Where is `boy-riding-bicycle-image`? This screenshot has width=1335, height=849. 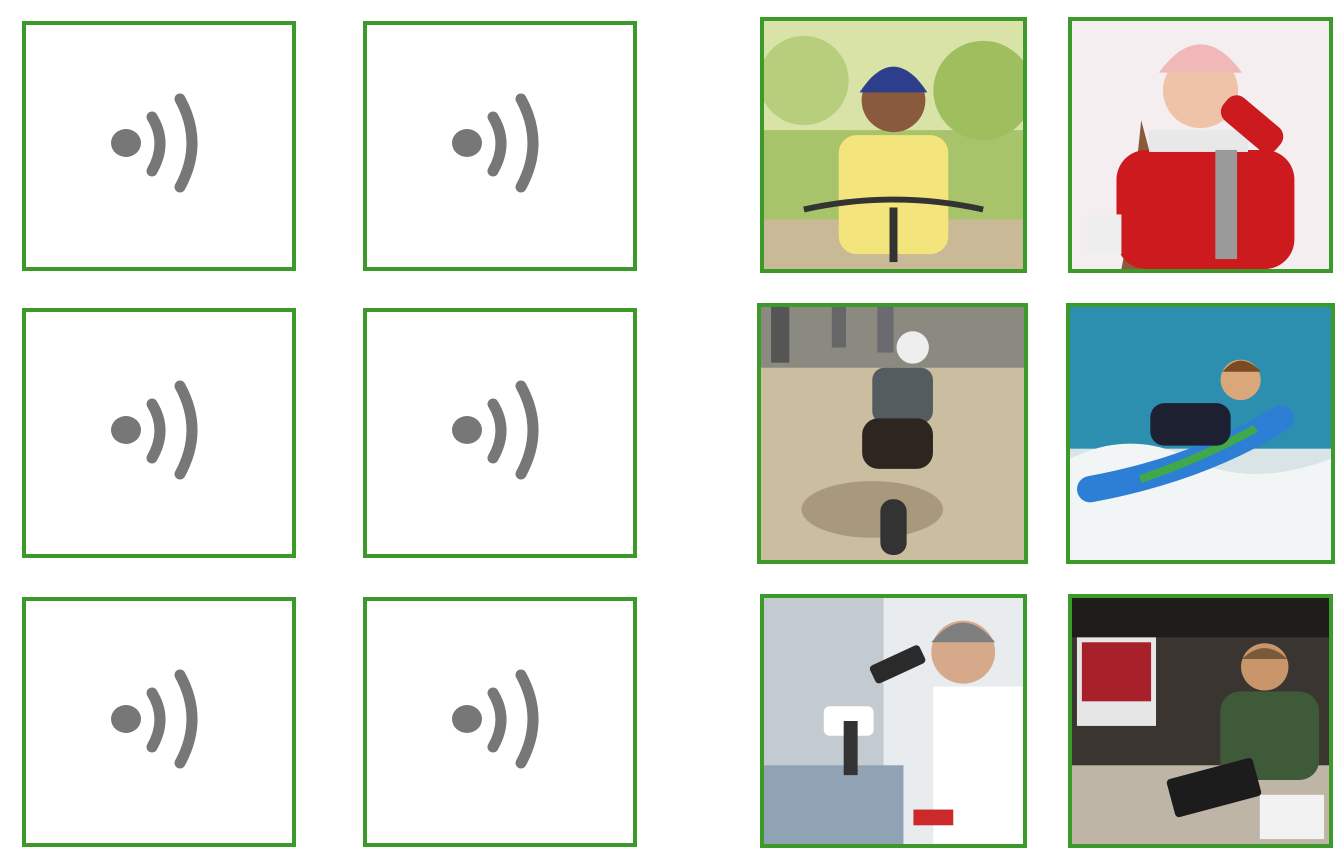
boy-riding-bicycle-image is located at coordinates (893, 145).